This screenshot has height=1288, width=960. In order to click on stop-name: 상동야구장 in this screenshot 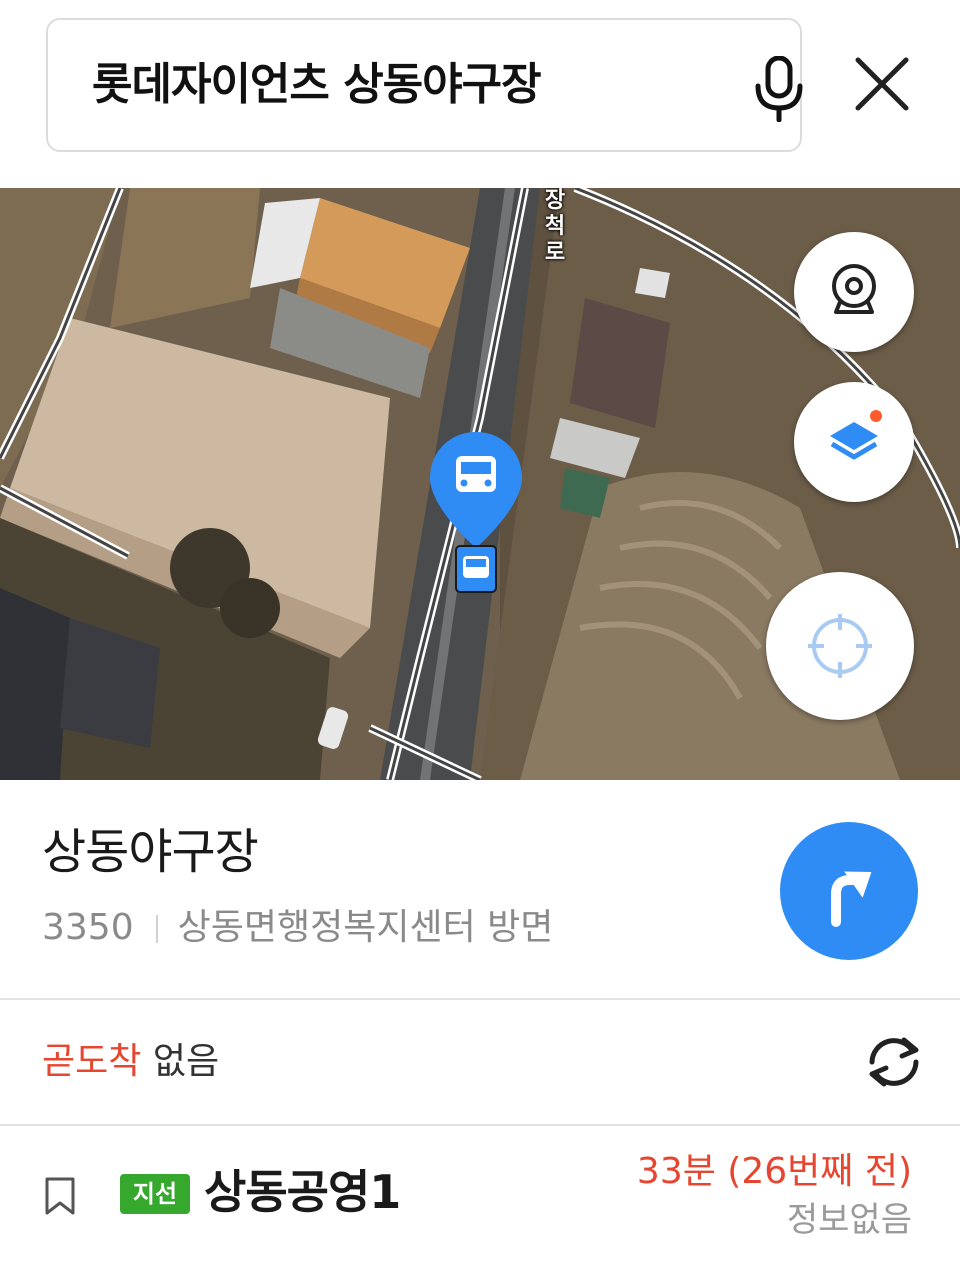, I will do `click(150, 852)`.